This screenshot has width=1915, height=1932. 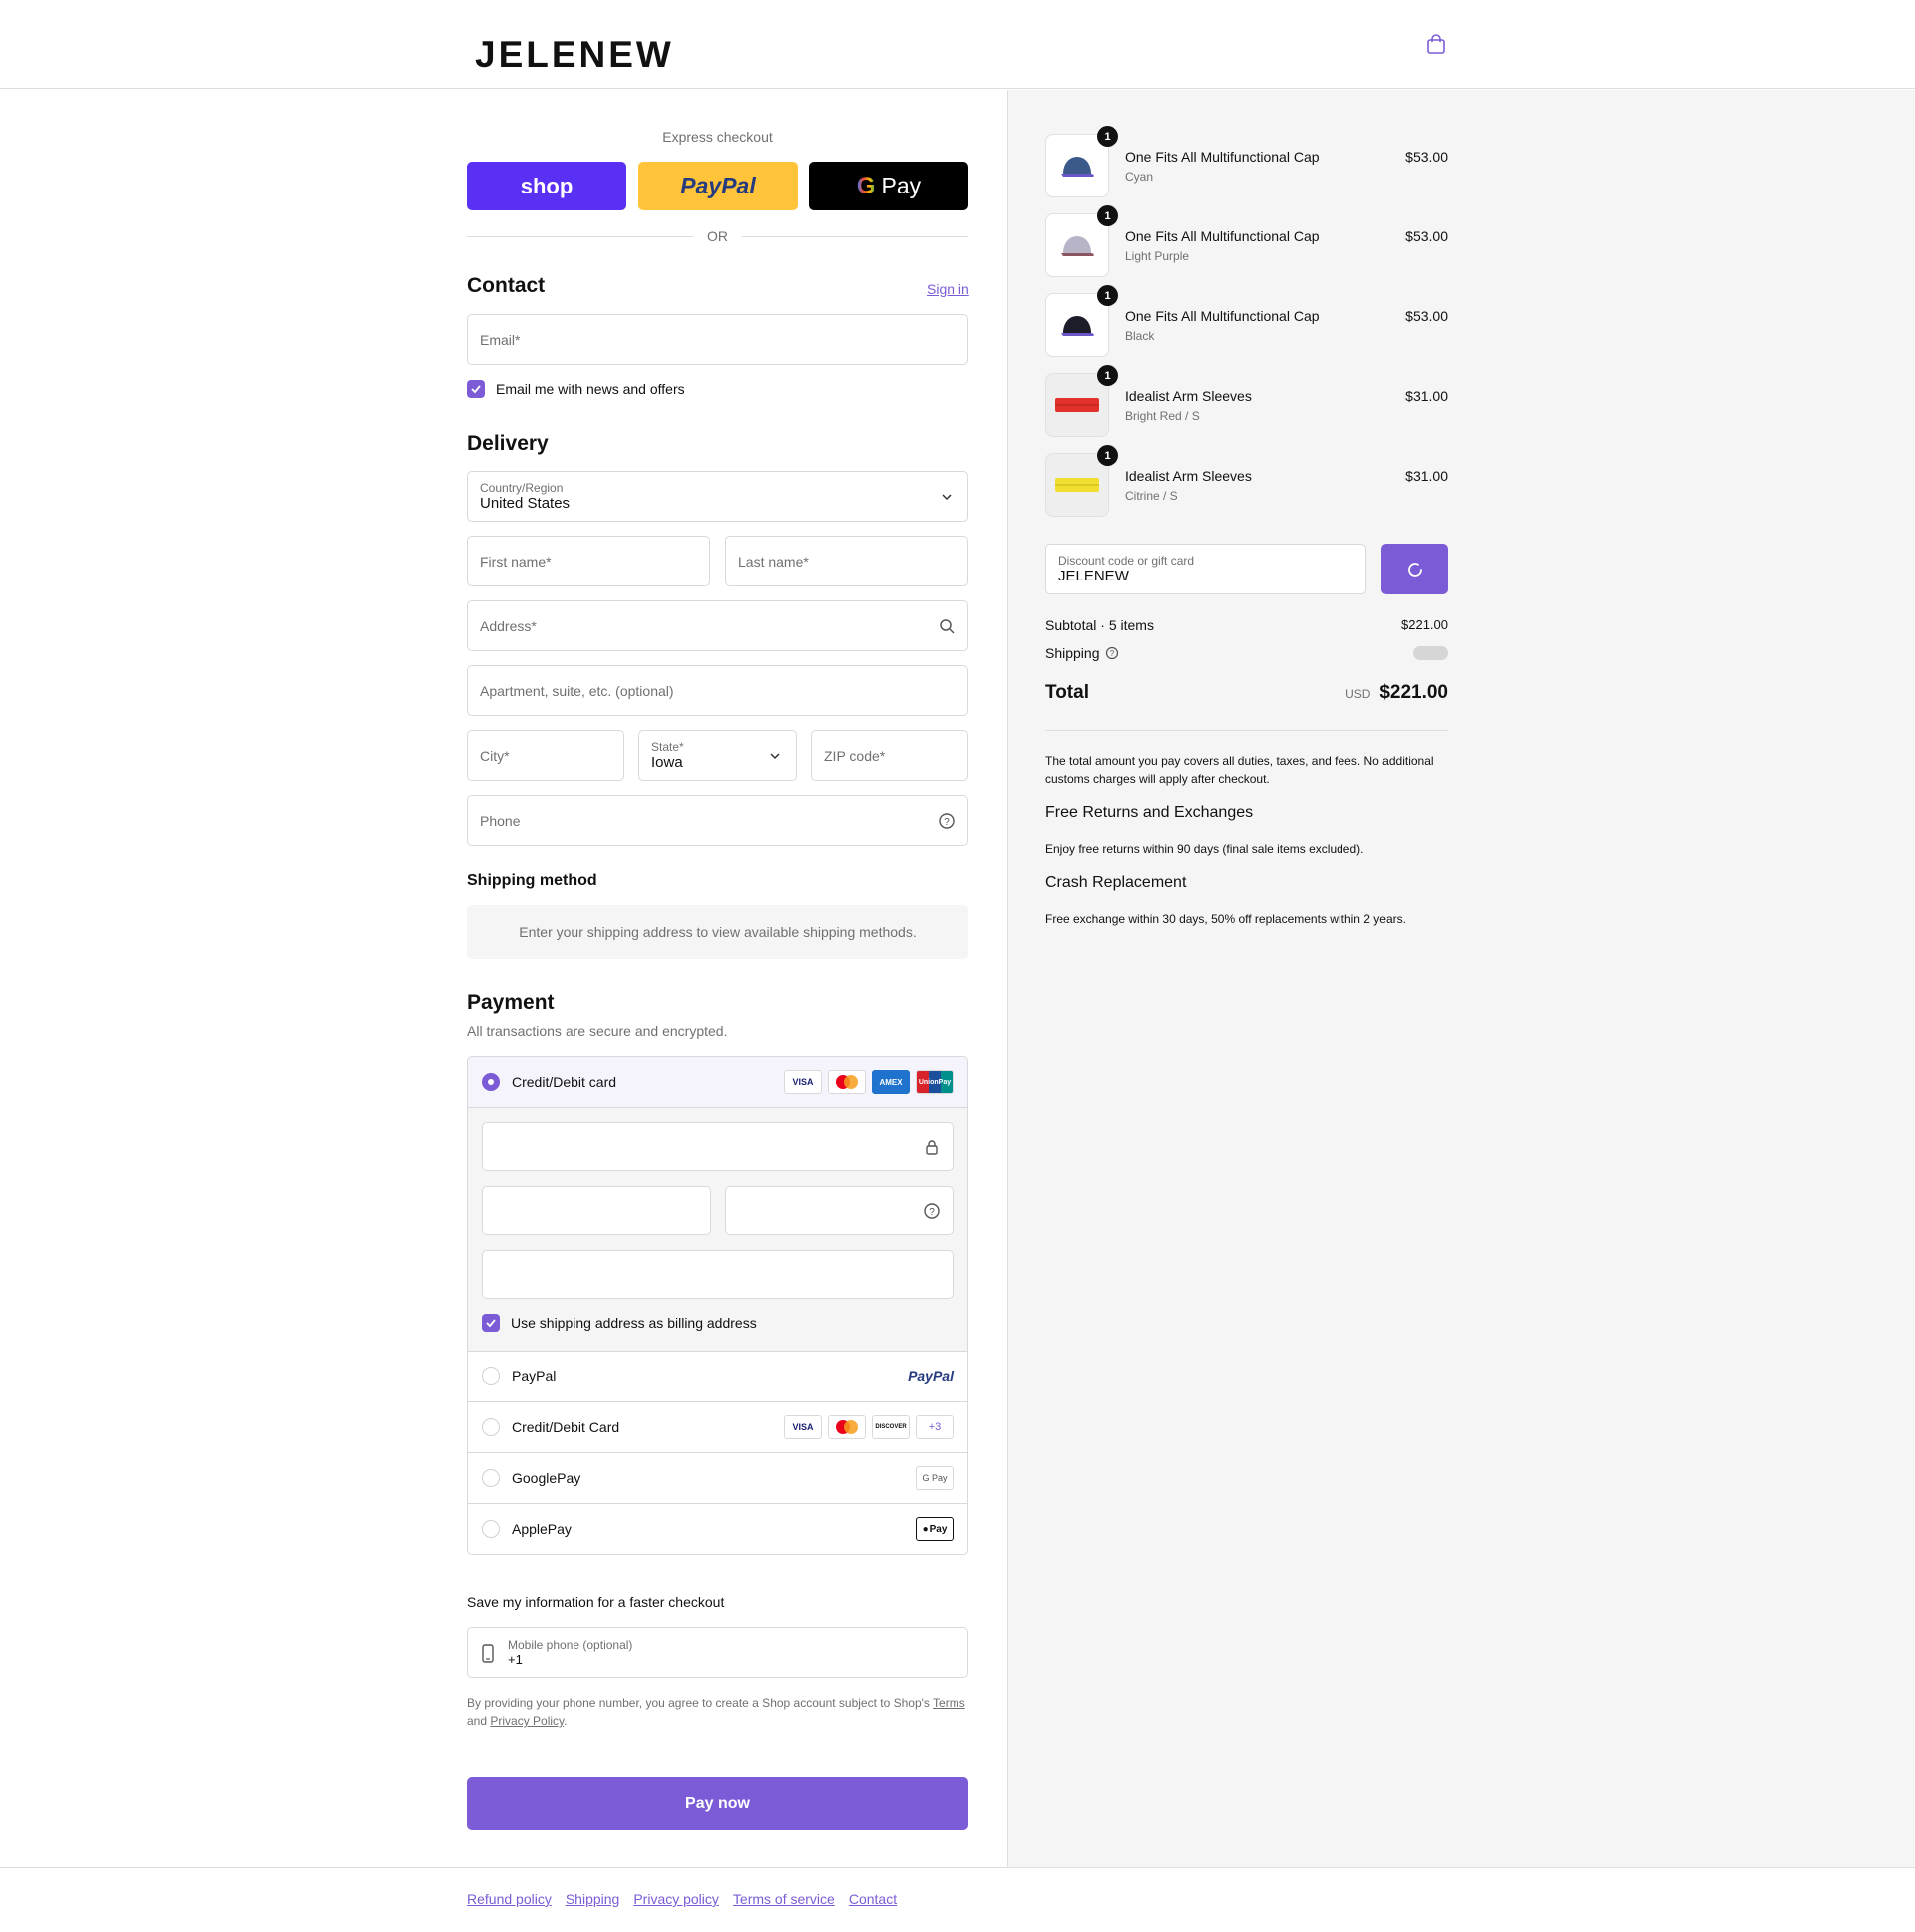 I want to click on phone-placeholder: Phone, so click(x=500, y=821).